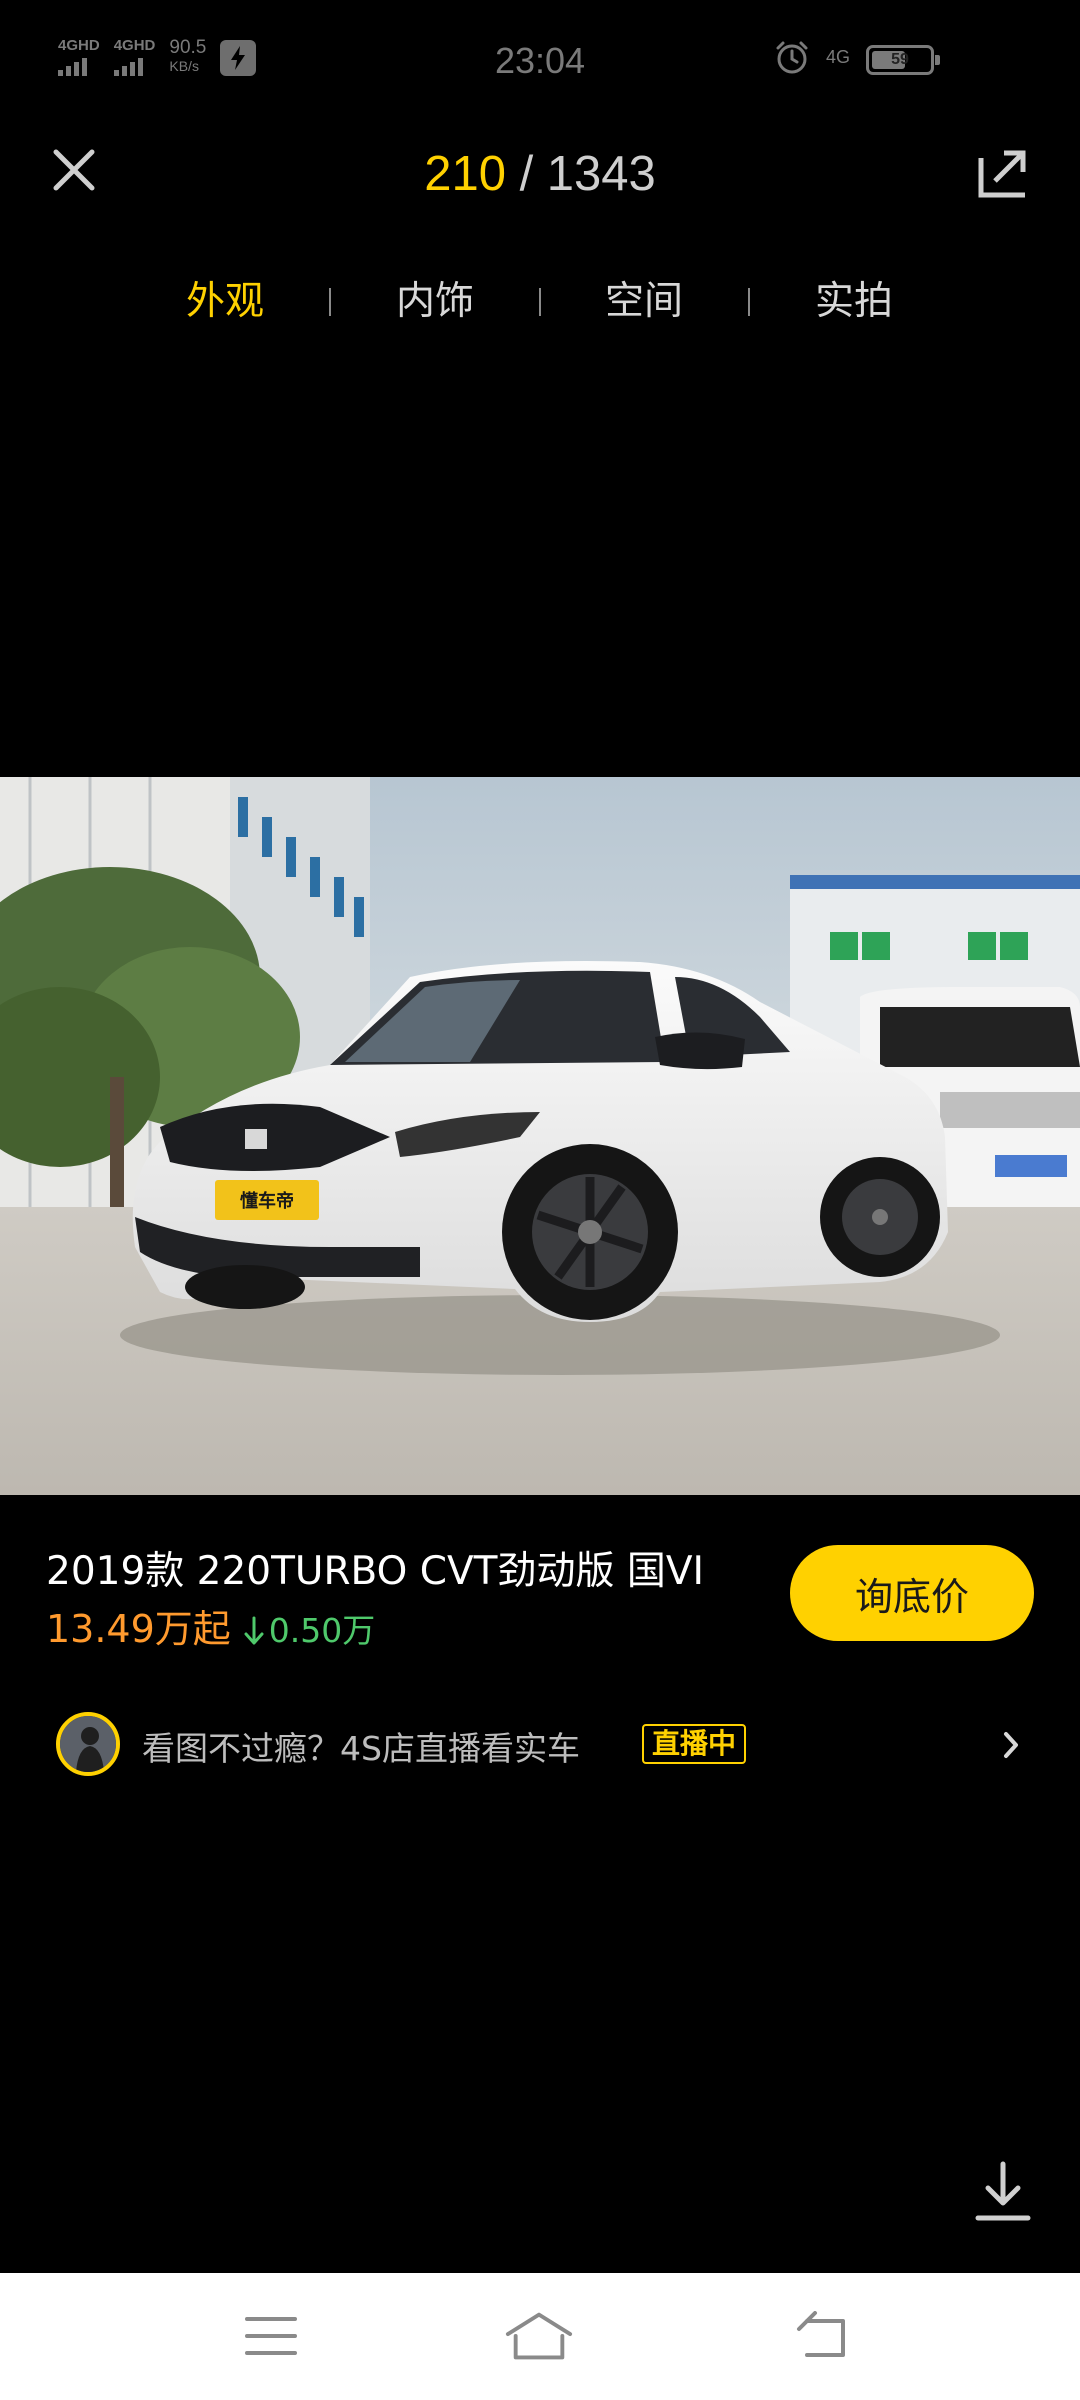  What do you see at coordinates (267, 1201) in the screenshot?
I see `photo-watermark: 懂车帝` at bounding box center [267, 1201].